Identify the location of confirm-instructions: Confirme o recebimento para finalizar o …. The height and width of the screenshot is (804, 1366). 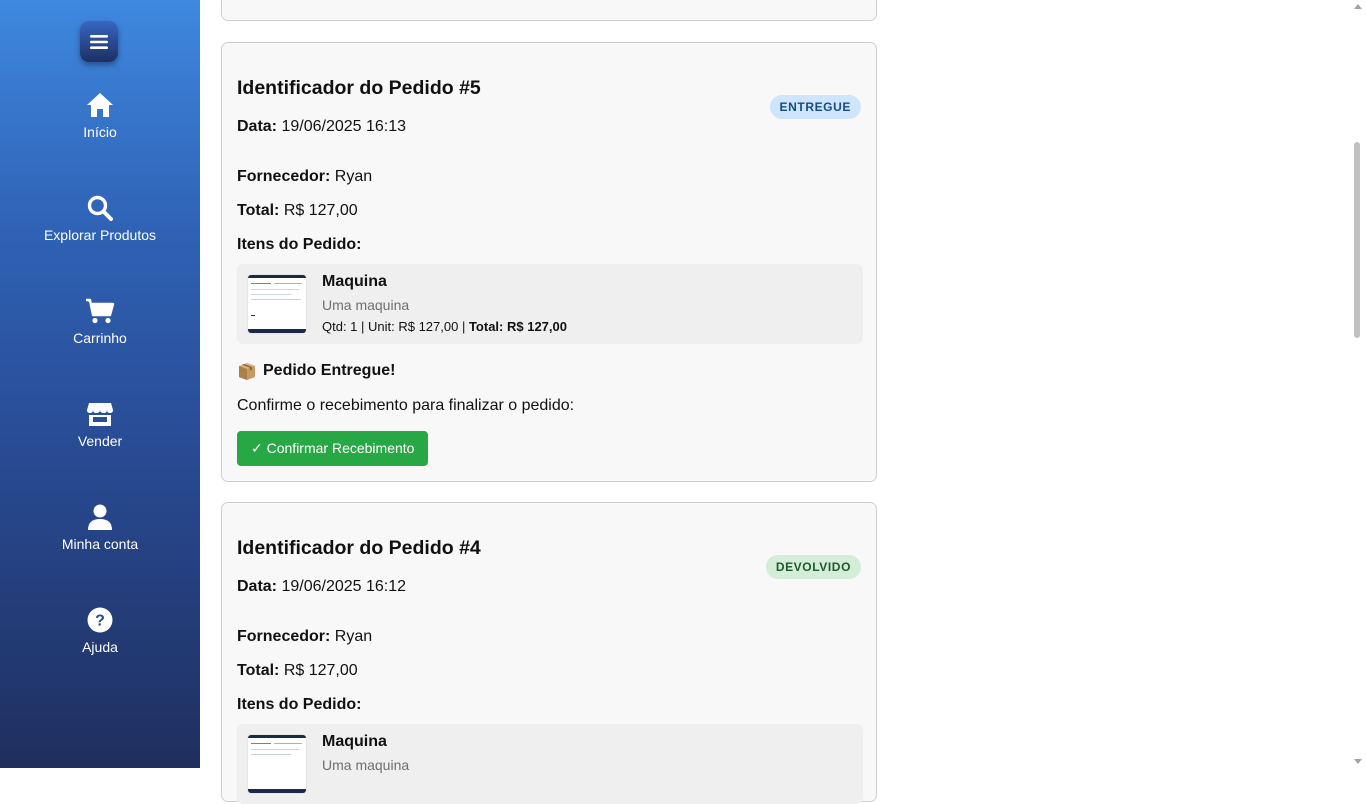
(406, 405).